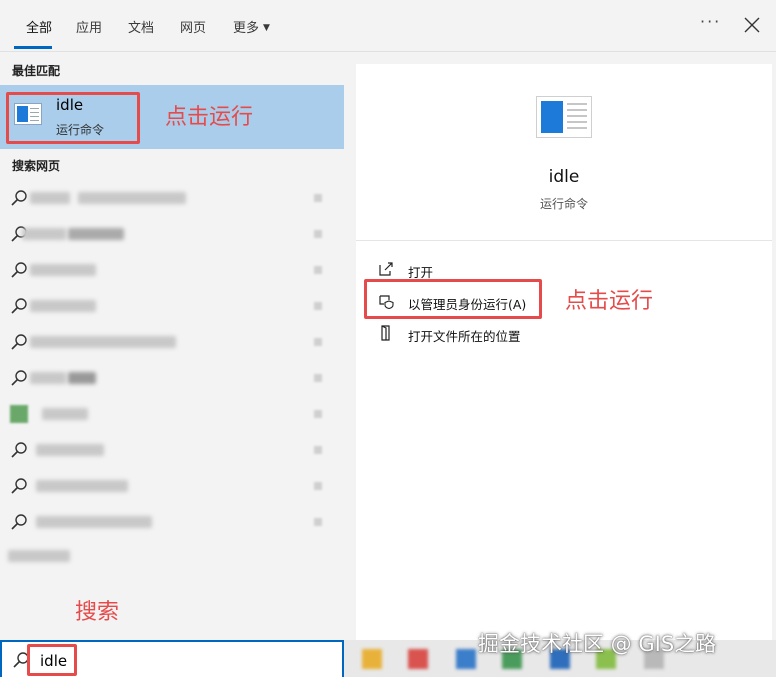 Image resolution: width=776 pixels, height=677 pixels. I want to click on tab-web: 网页, so click(193, 26).